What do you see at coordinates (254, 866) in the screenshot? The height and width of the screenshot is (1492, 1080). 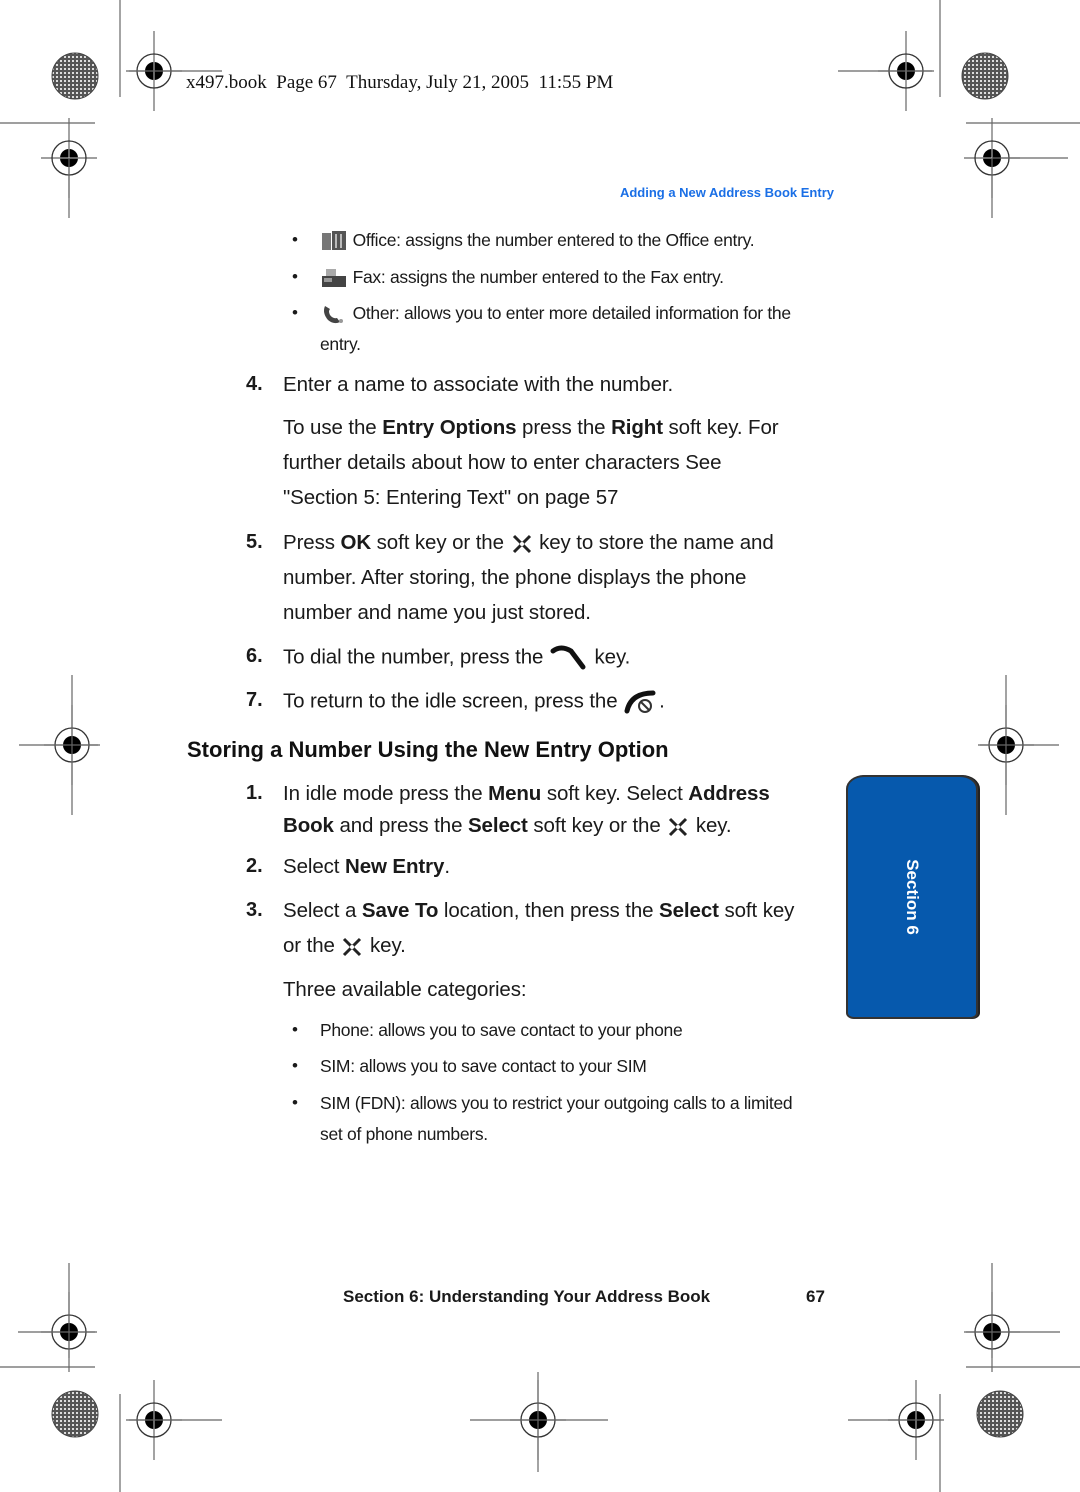 I see `step-number: 2.` at bounding box center [254, 866].